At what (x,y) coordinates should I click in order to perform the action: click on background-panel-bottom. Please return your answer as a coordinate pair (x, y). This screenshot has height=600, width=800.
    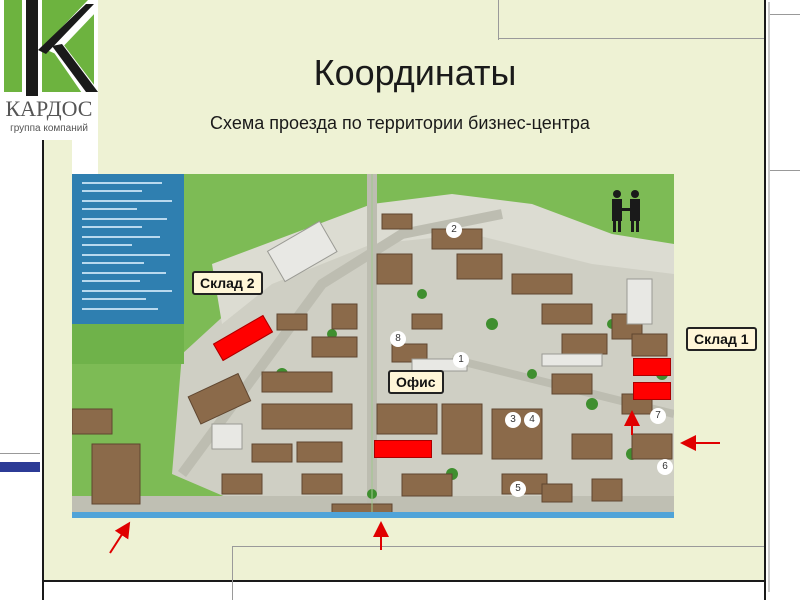
    Looking at the image, I should click on (404, 549).